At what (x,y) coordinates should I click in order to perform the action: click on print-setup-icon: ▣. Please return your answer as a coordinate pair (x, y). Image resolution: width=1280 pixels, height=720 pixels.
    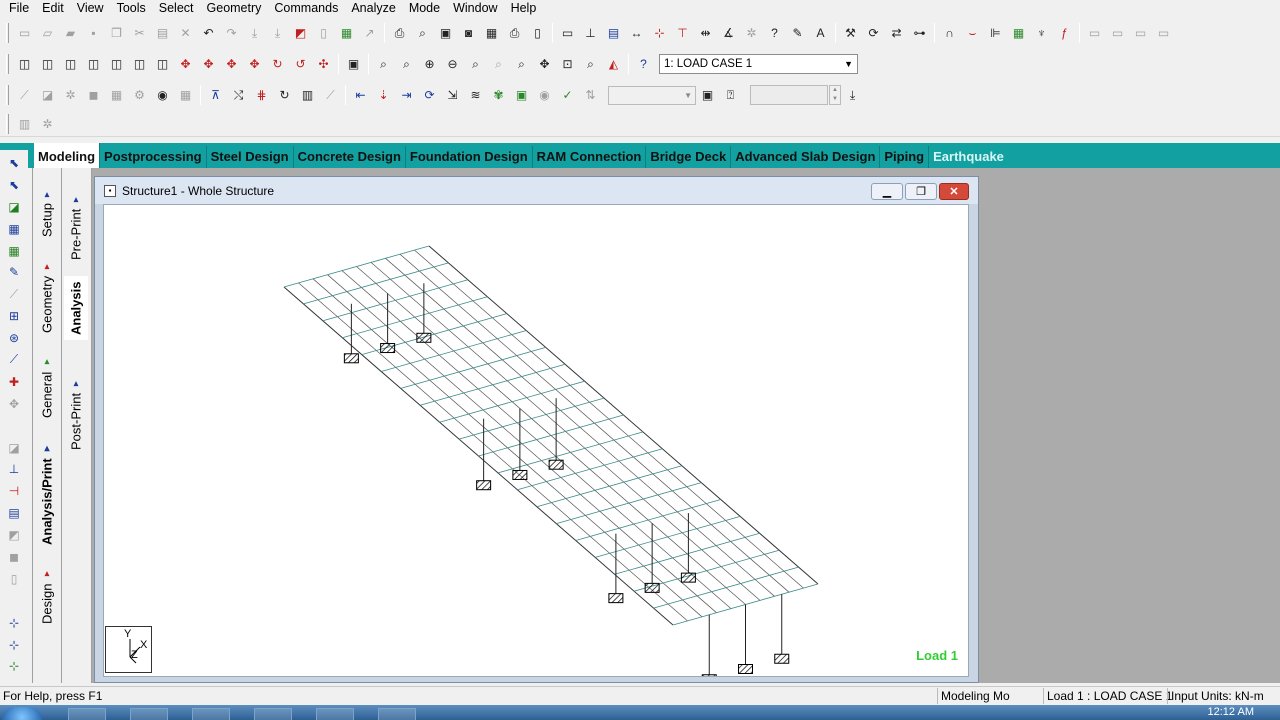
    Looking at the image, I should click on (445, 33).